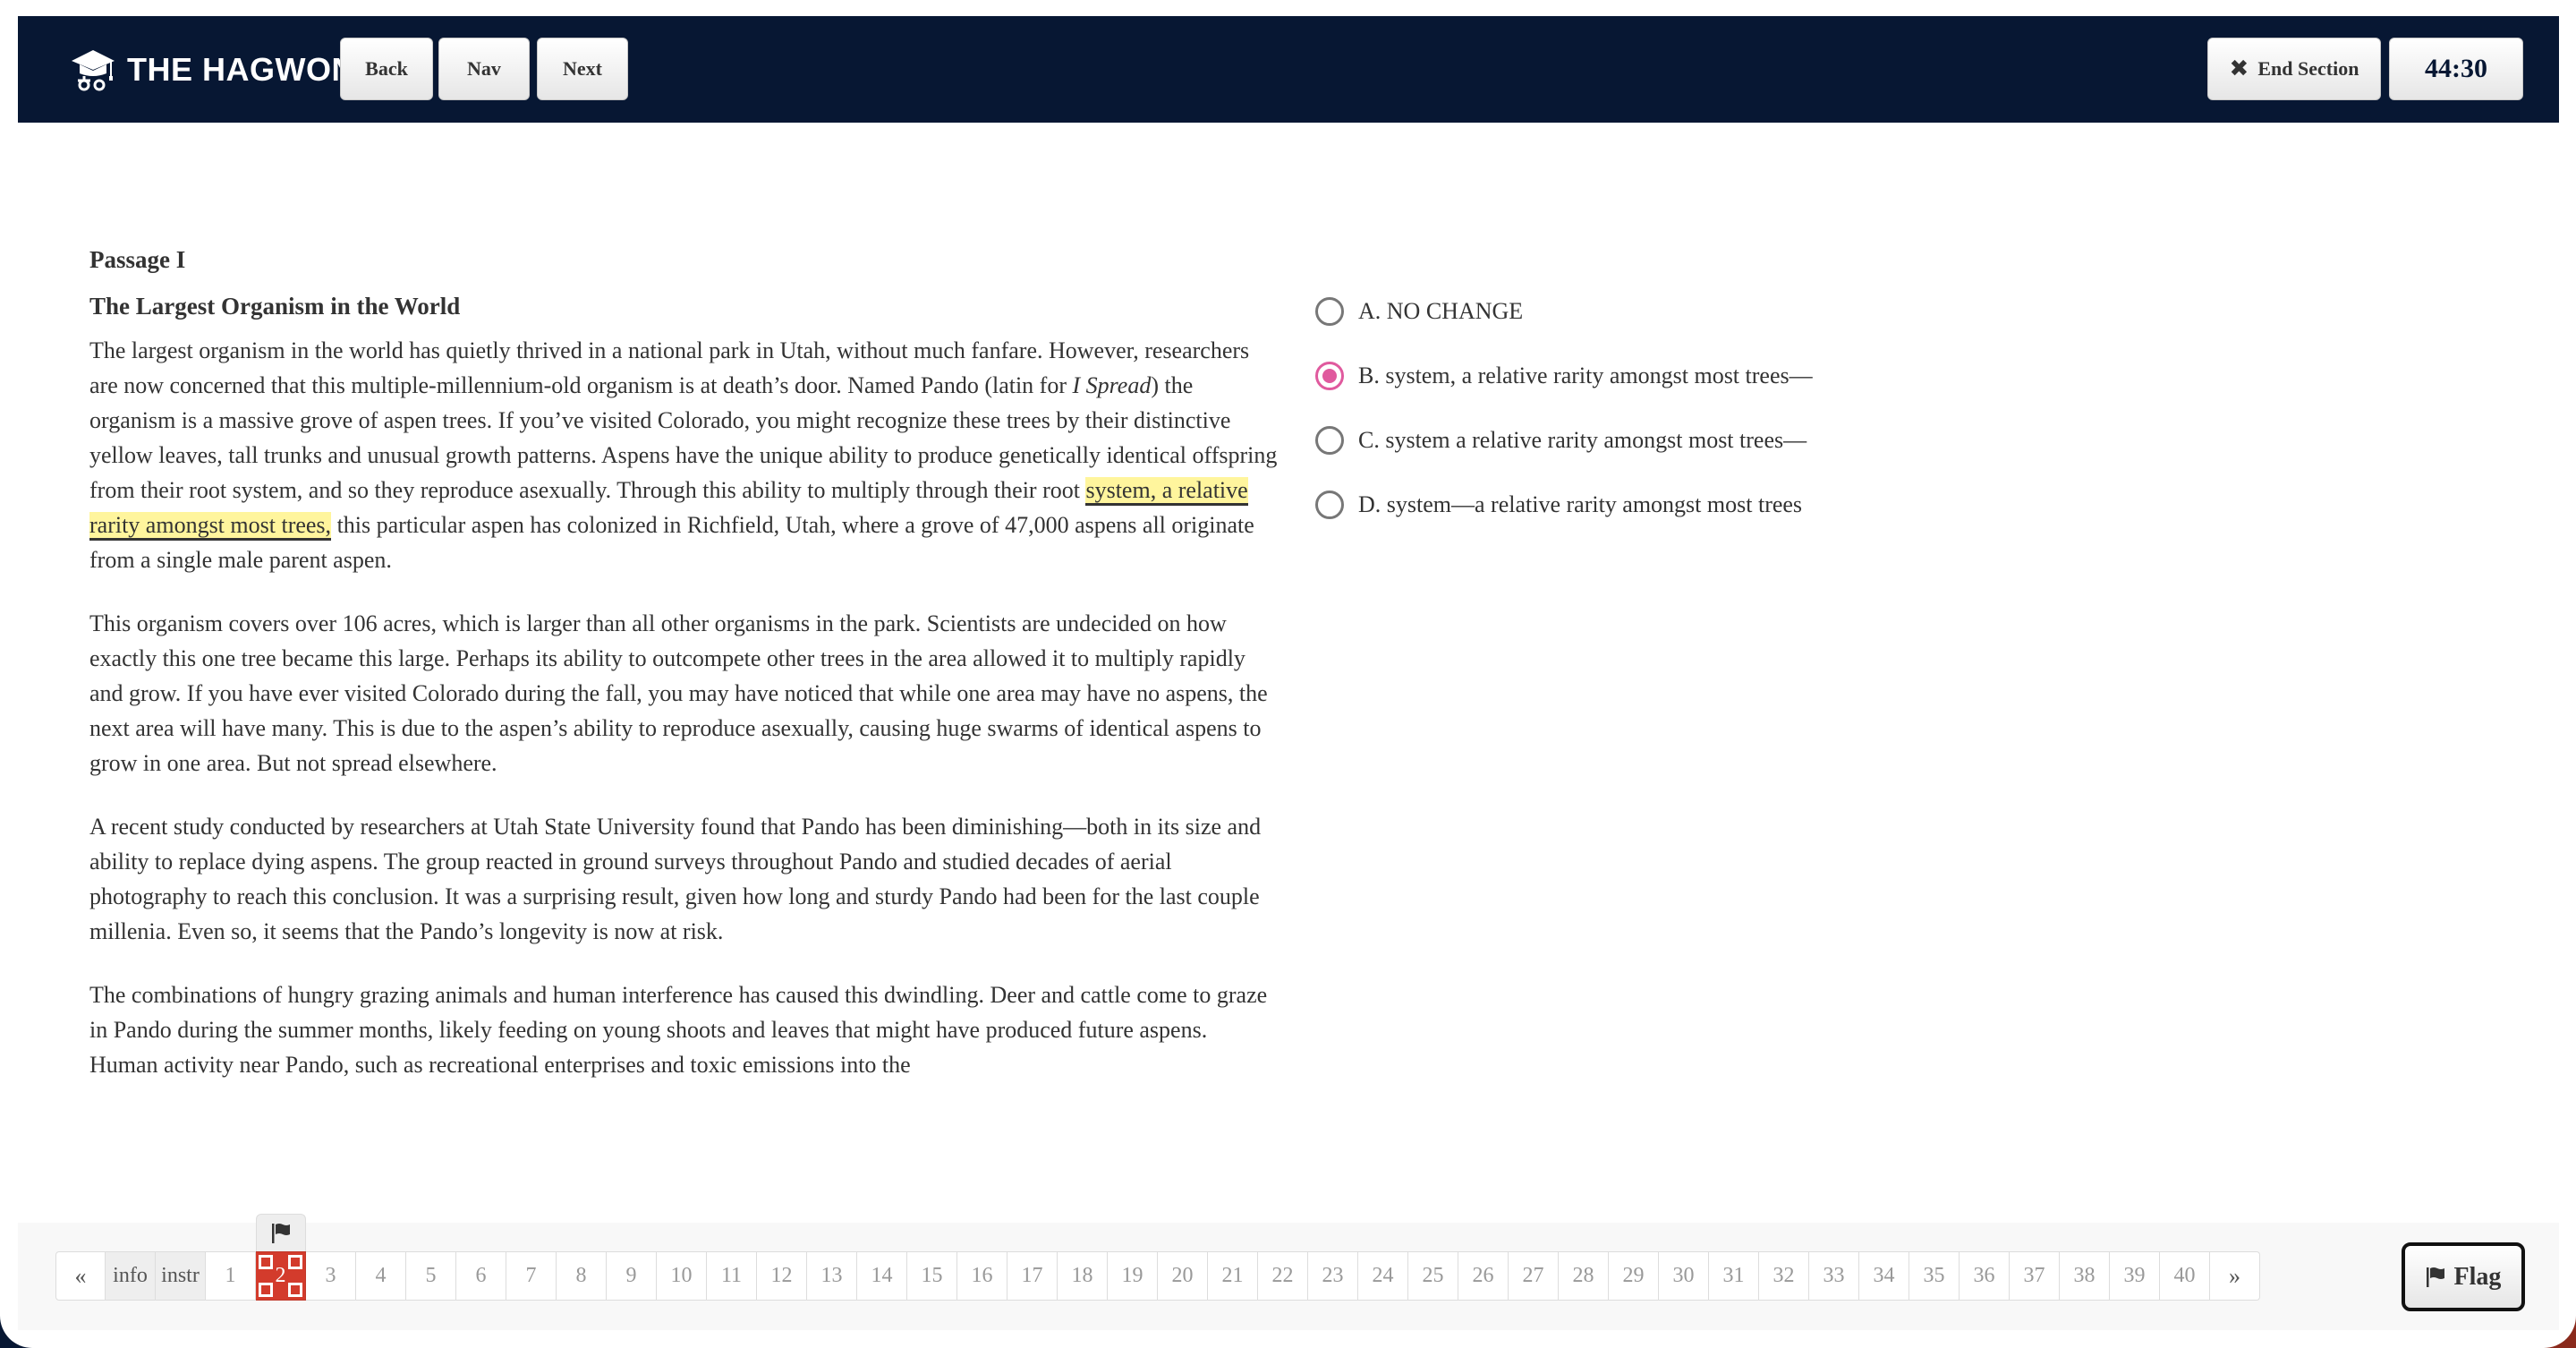 Image resolution: width=2576 pixels, height=1348 pixels. What do you see at coordinates (331, 1276) in the screenshot?
I see `pager-question: 3` at bounding box center [331, 1276].